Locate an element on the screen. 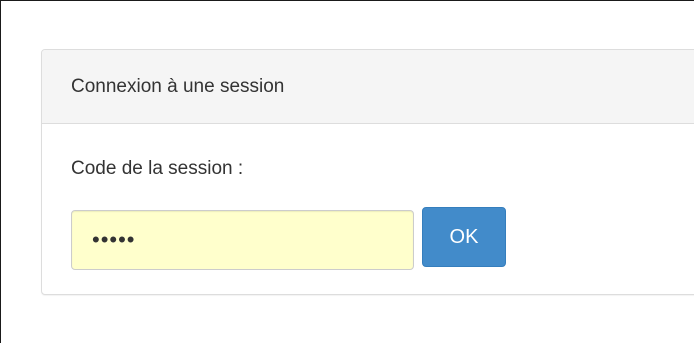 Image resolution: width=694 pixels, height=343 pixels. session-code-label: Code de la session : is located at coordinates (157, 168).